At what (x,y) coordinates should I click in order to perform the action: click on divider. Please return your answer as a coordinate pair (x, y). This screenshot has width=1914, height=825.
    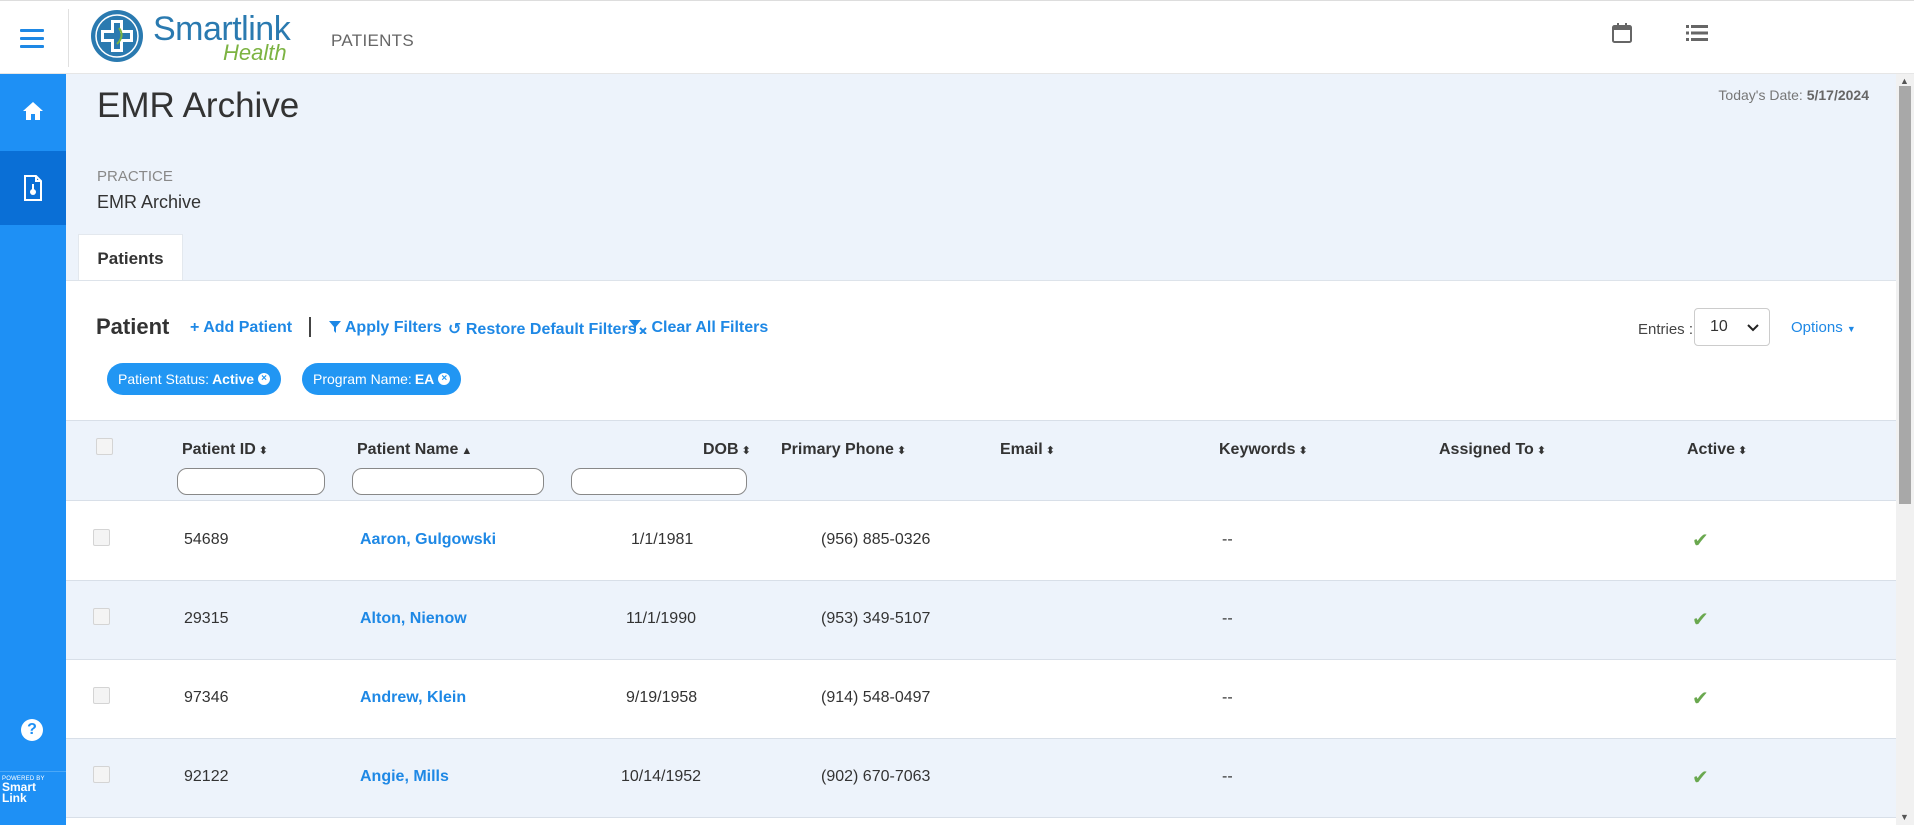
    Looking at the image, I should click on (68, 38).